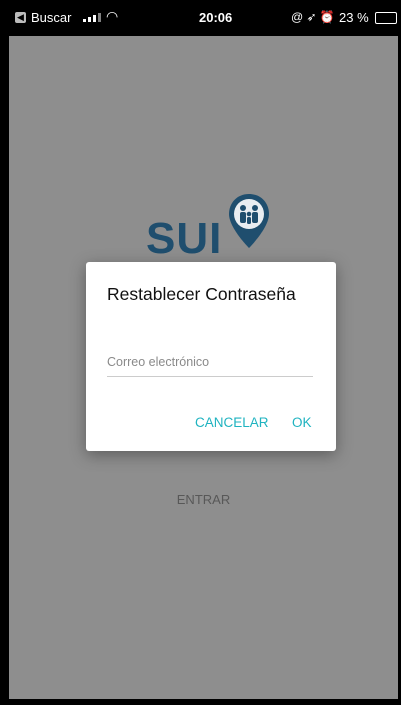 The height and width of the screenshot is (705, 401). What do you see at coordinates (232, 422) in the screenshot?
I see `cancel-button: CANCELAR` at bounding box center [232, 422].